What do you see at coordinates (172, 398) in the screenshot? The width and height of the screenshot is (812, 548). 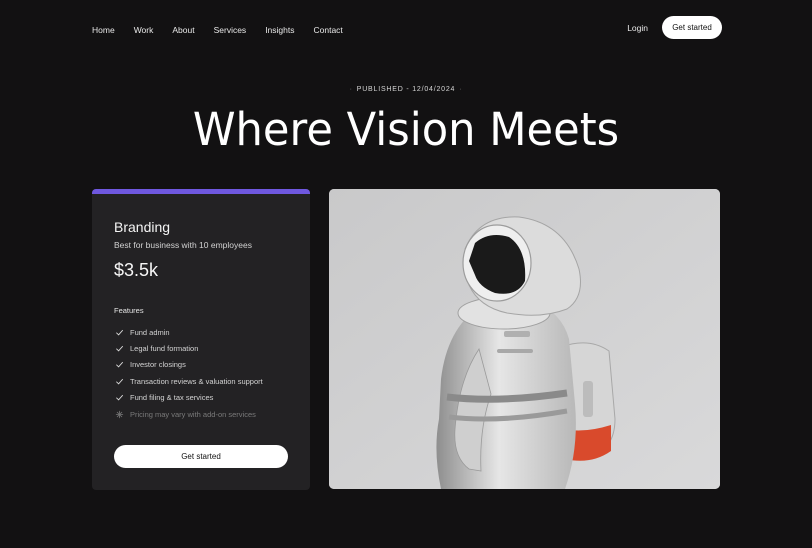 I see `feature-text: Fund filing & tax services` at bounding box center [172, 398].